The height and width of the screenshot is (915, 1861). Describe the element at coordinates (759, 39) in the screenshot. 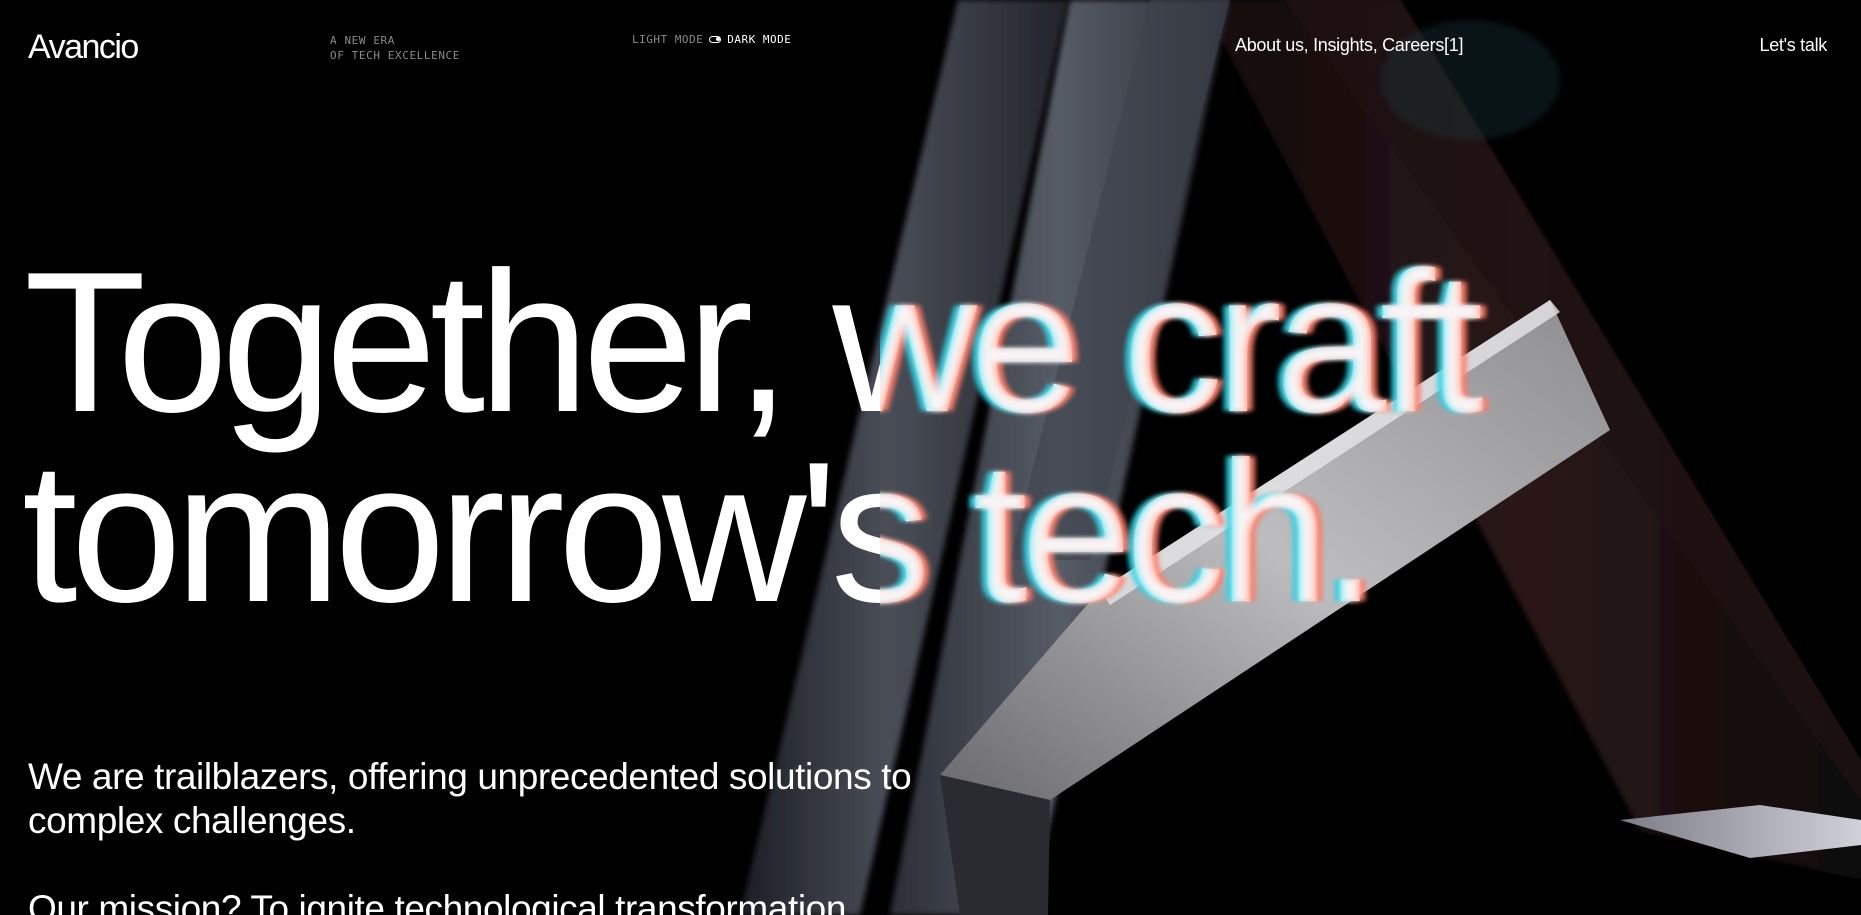

I see `dark-mode-label: DARK MODE` at that location.